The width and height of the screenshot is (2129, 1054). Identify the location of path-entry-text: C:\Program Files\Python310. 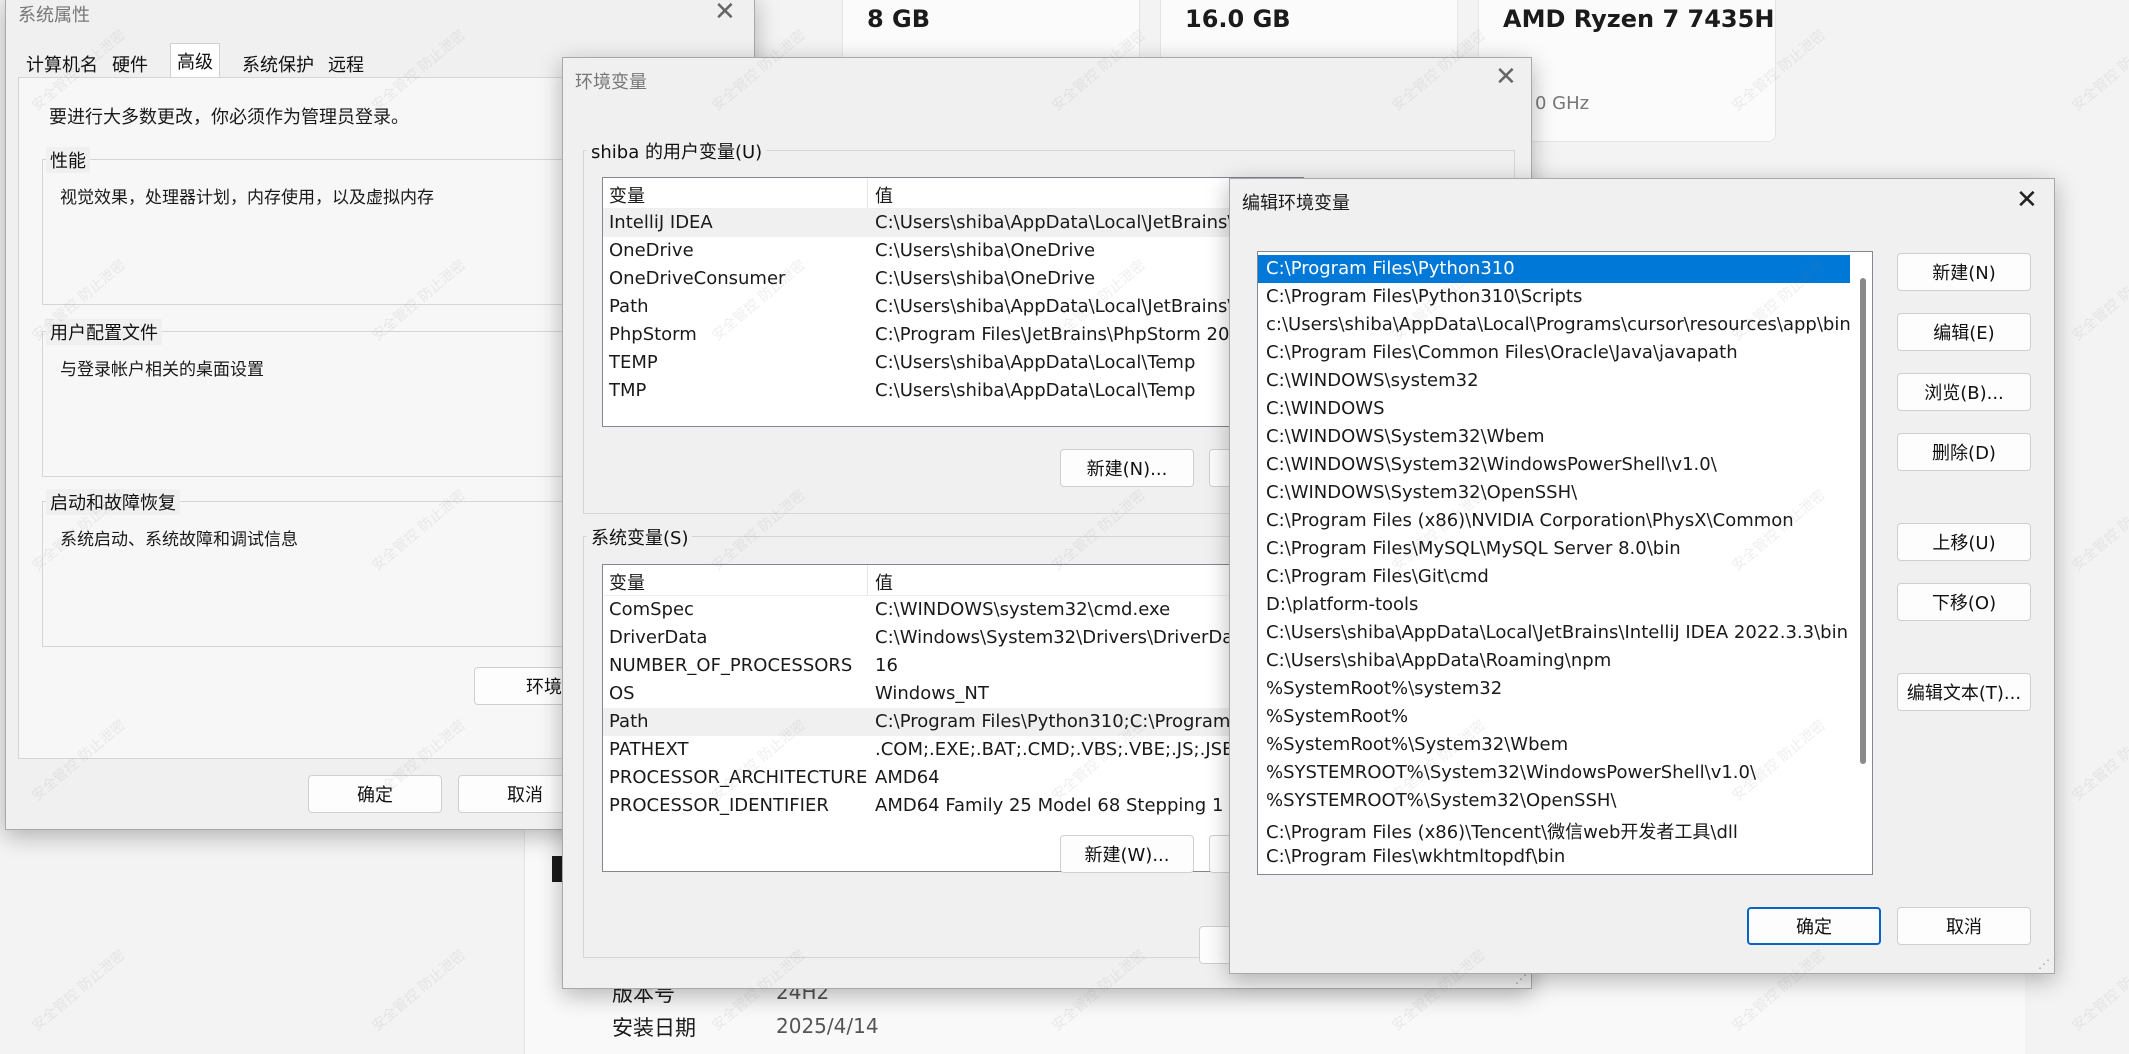
(1390, 268).